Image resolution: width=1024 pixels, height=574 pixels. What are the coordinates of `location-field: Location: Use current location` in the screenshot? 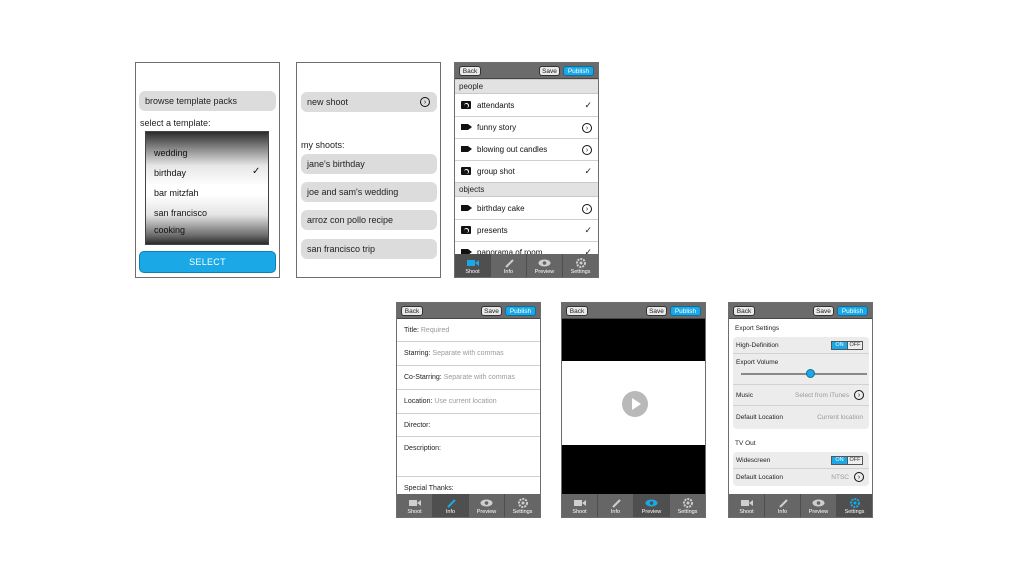 It's located at (468, 402).